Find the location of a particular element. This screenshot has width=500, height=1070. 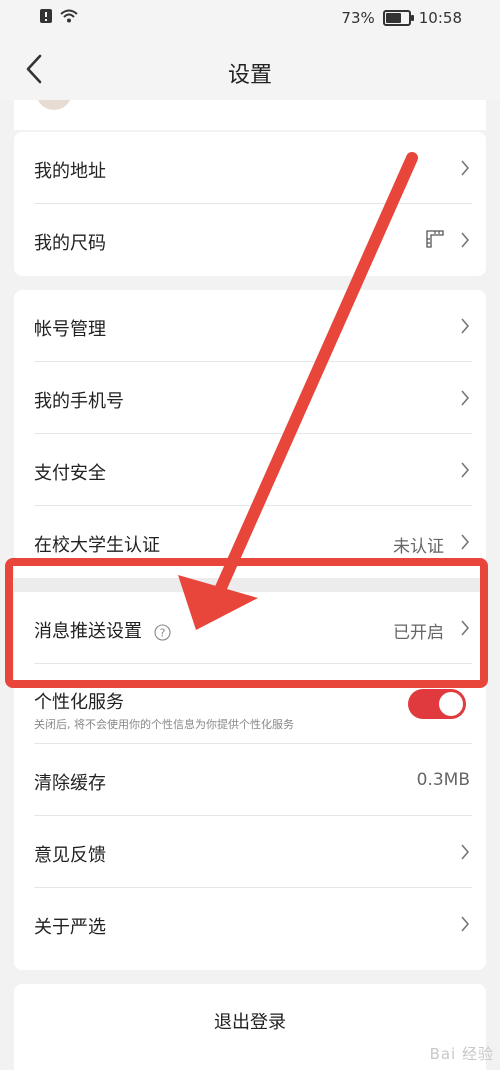

menu-item-payment-security: 支付安全 is located at coordinates (250, 470).